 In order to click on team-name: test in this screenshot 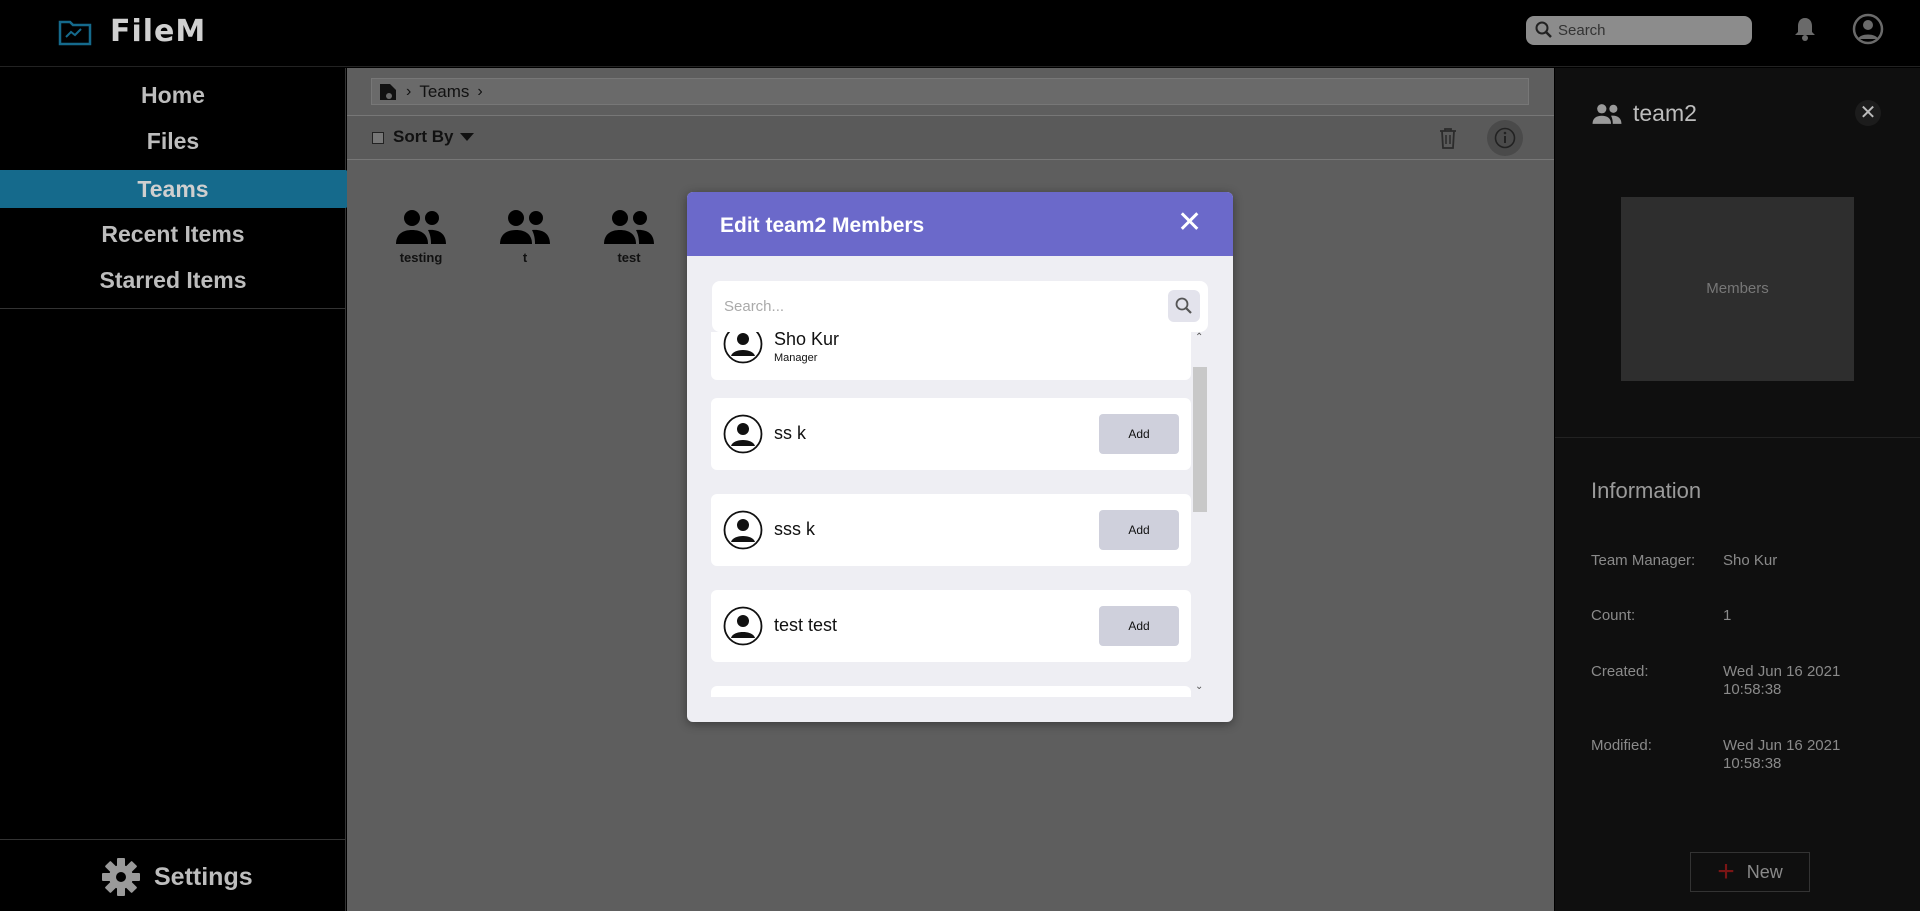, I will do `click(629, 257)`.